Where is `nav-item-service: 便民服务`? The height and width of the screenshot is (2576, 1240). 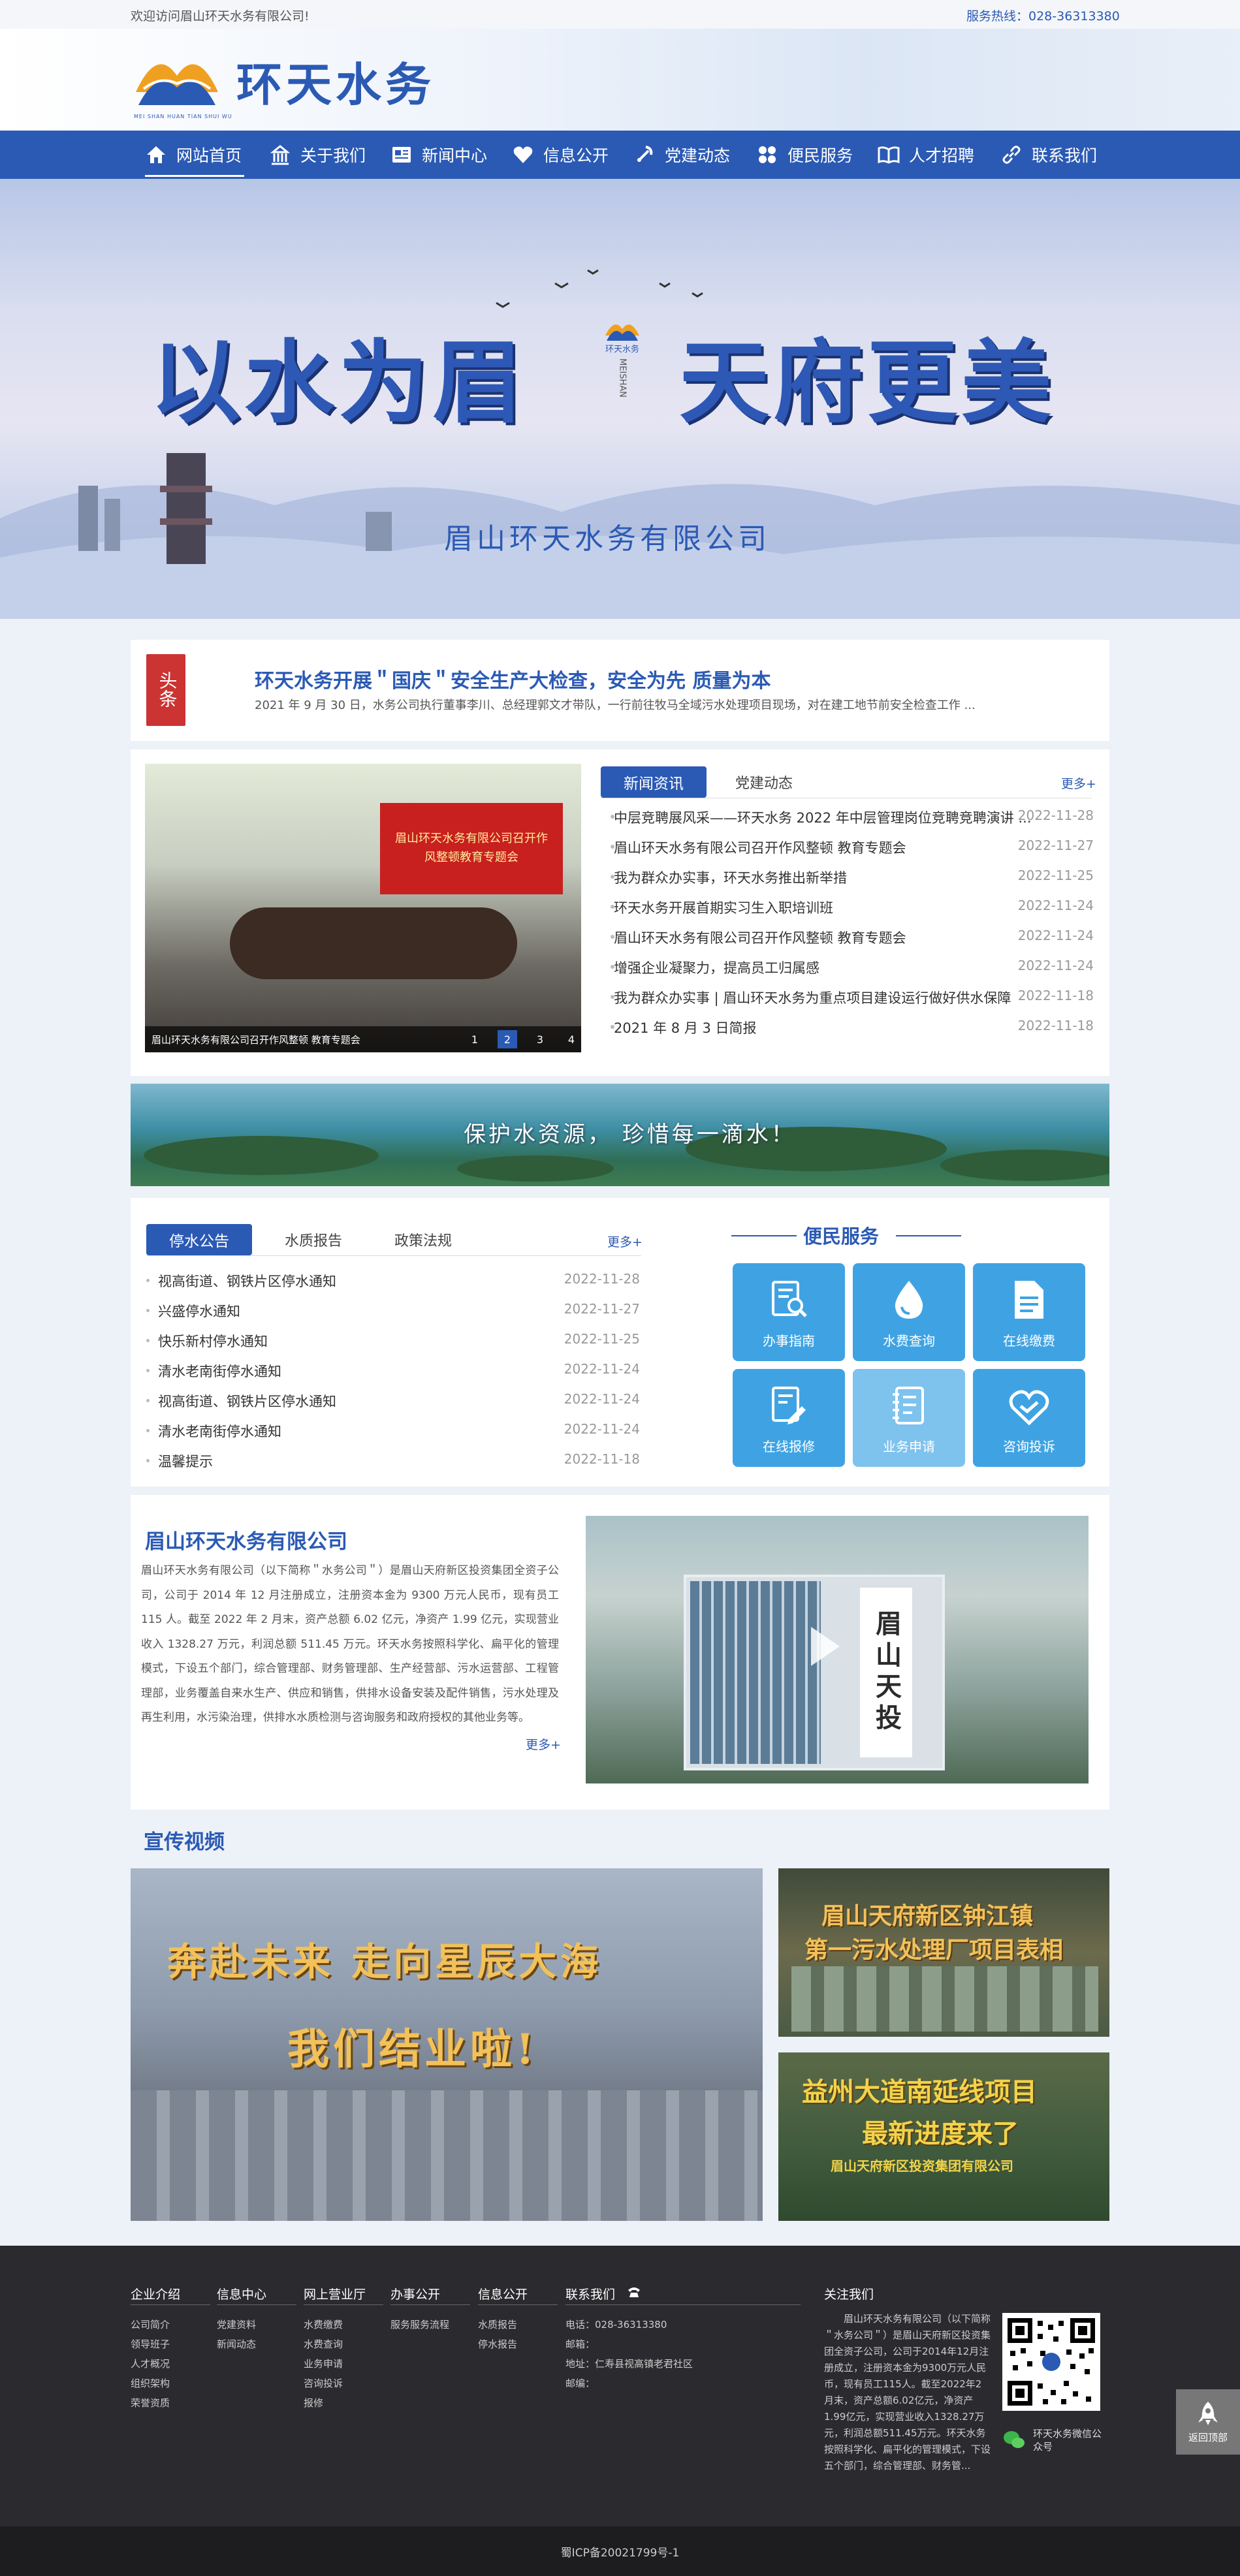
nav-item-service: 便民服务 is located at coordinates (804, 155).